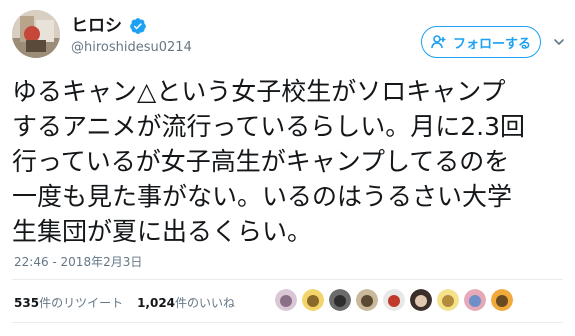 The image size is (575, 336). Describe the element at coordinates (261, 161) in the screenshot. I see `tweet-text-line: 行っているが女子高生がキャンプしてるのを` at that location.